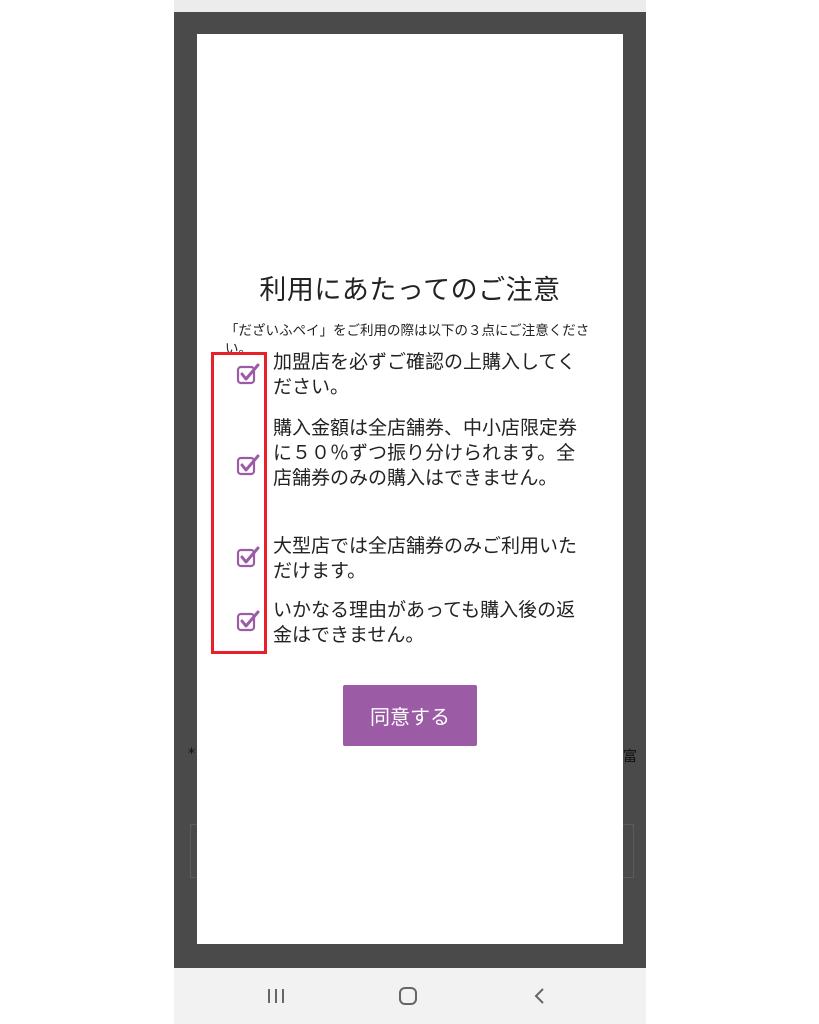  I want to click on home-icon, so click(408, 996).